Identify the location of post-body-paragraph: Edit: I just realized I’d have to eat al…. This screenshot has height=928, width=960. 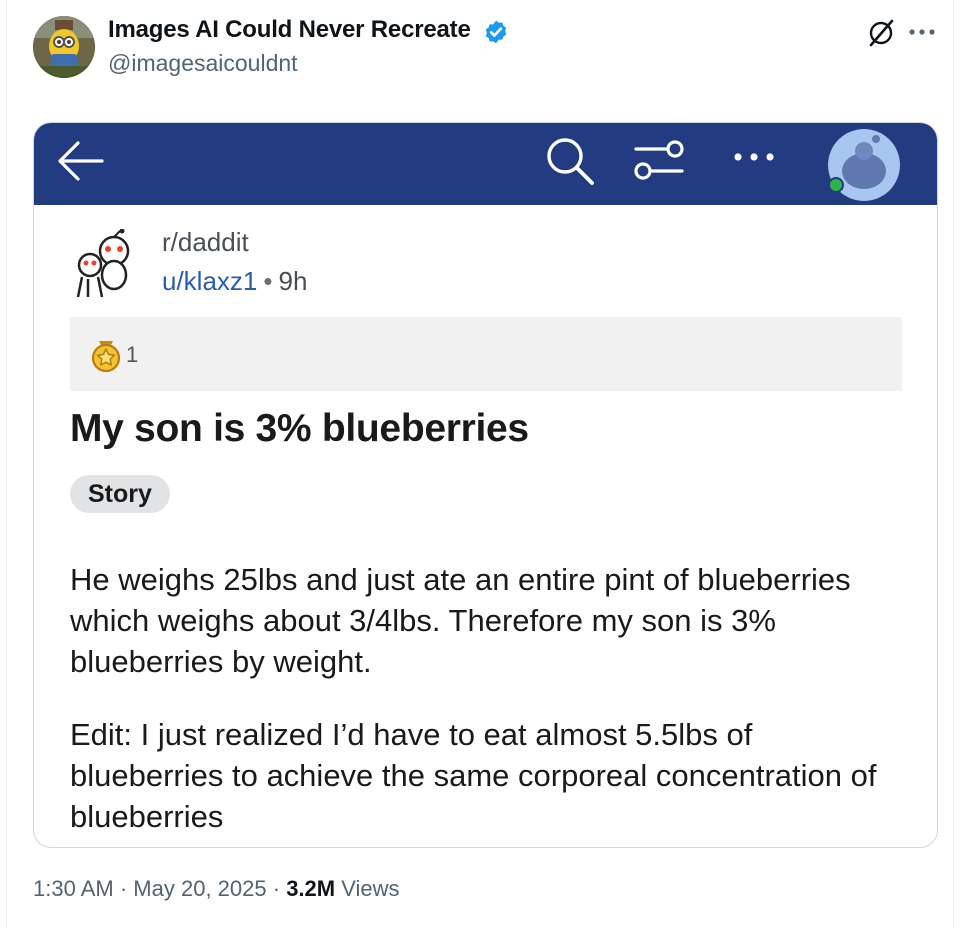
(473, 775).